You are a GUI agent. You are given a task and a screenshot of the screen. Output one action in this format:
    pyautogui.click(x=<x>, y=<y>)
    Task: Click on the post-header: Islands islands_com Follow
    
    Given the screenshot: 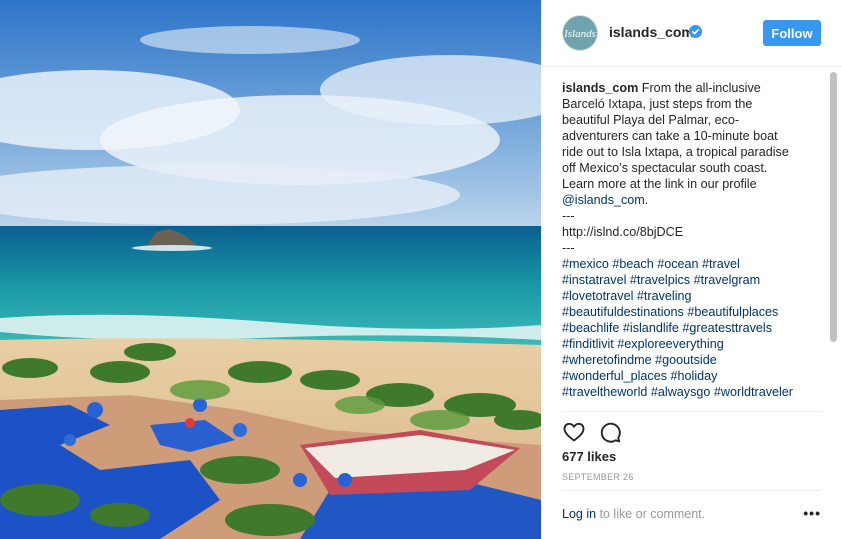 What is the action you would take?
    pyautogui.click(x=691, y=33)
    